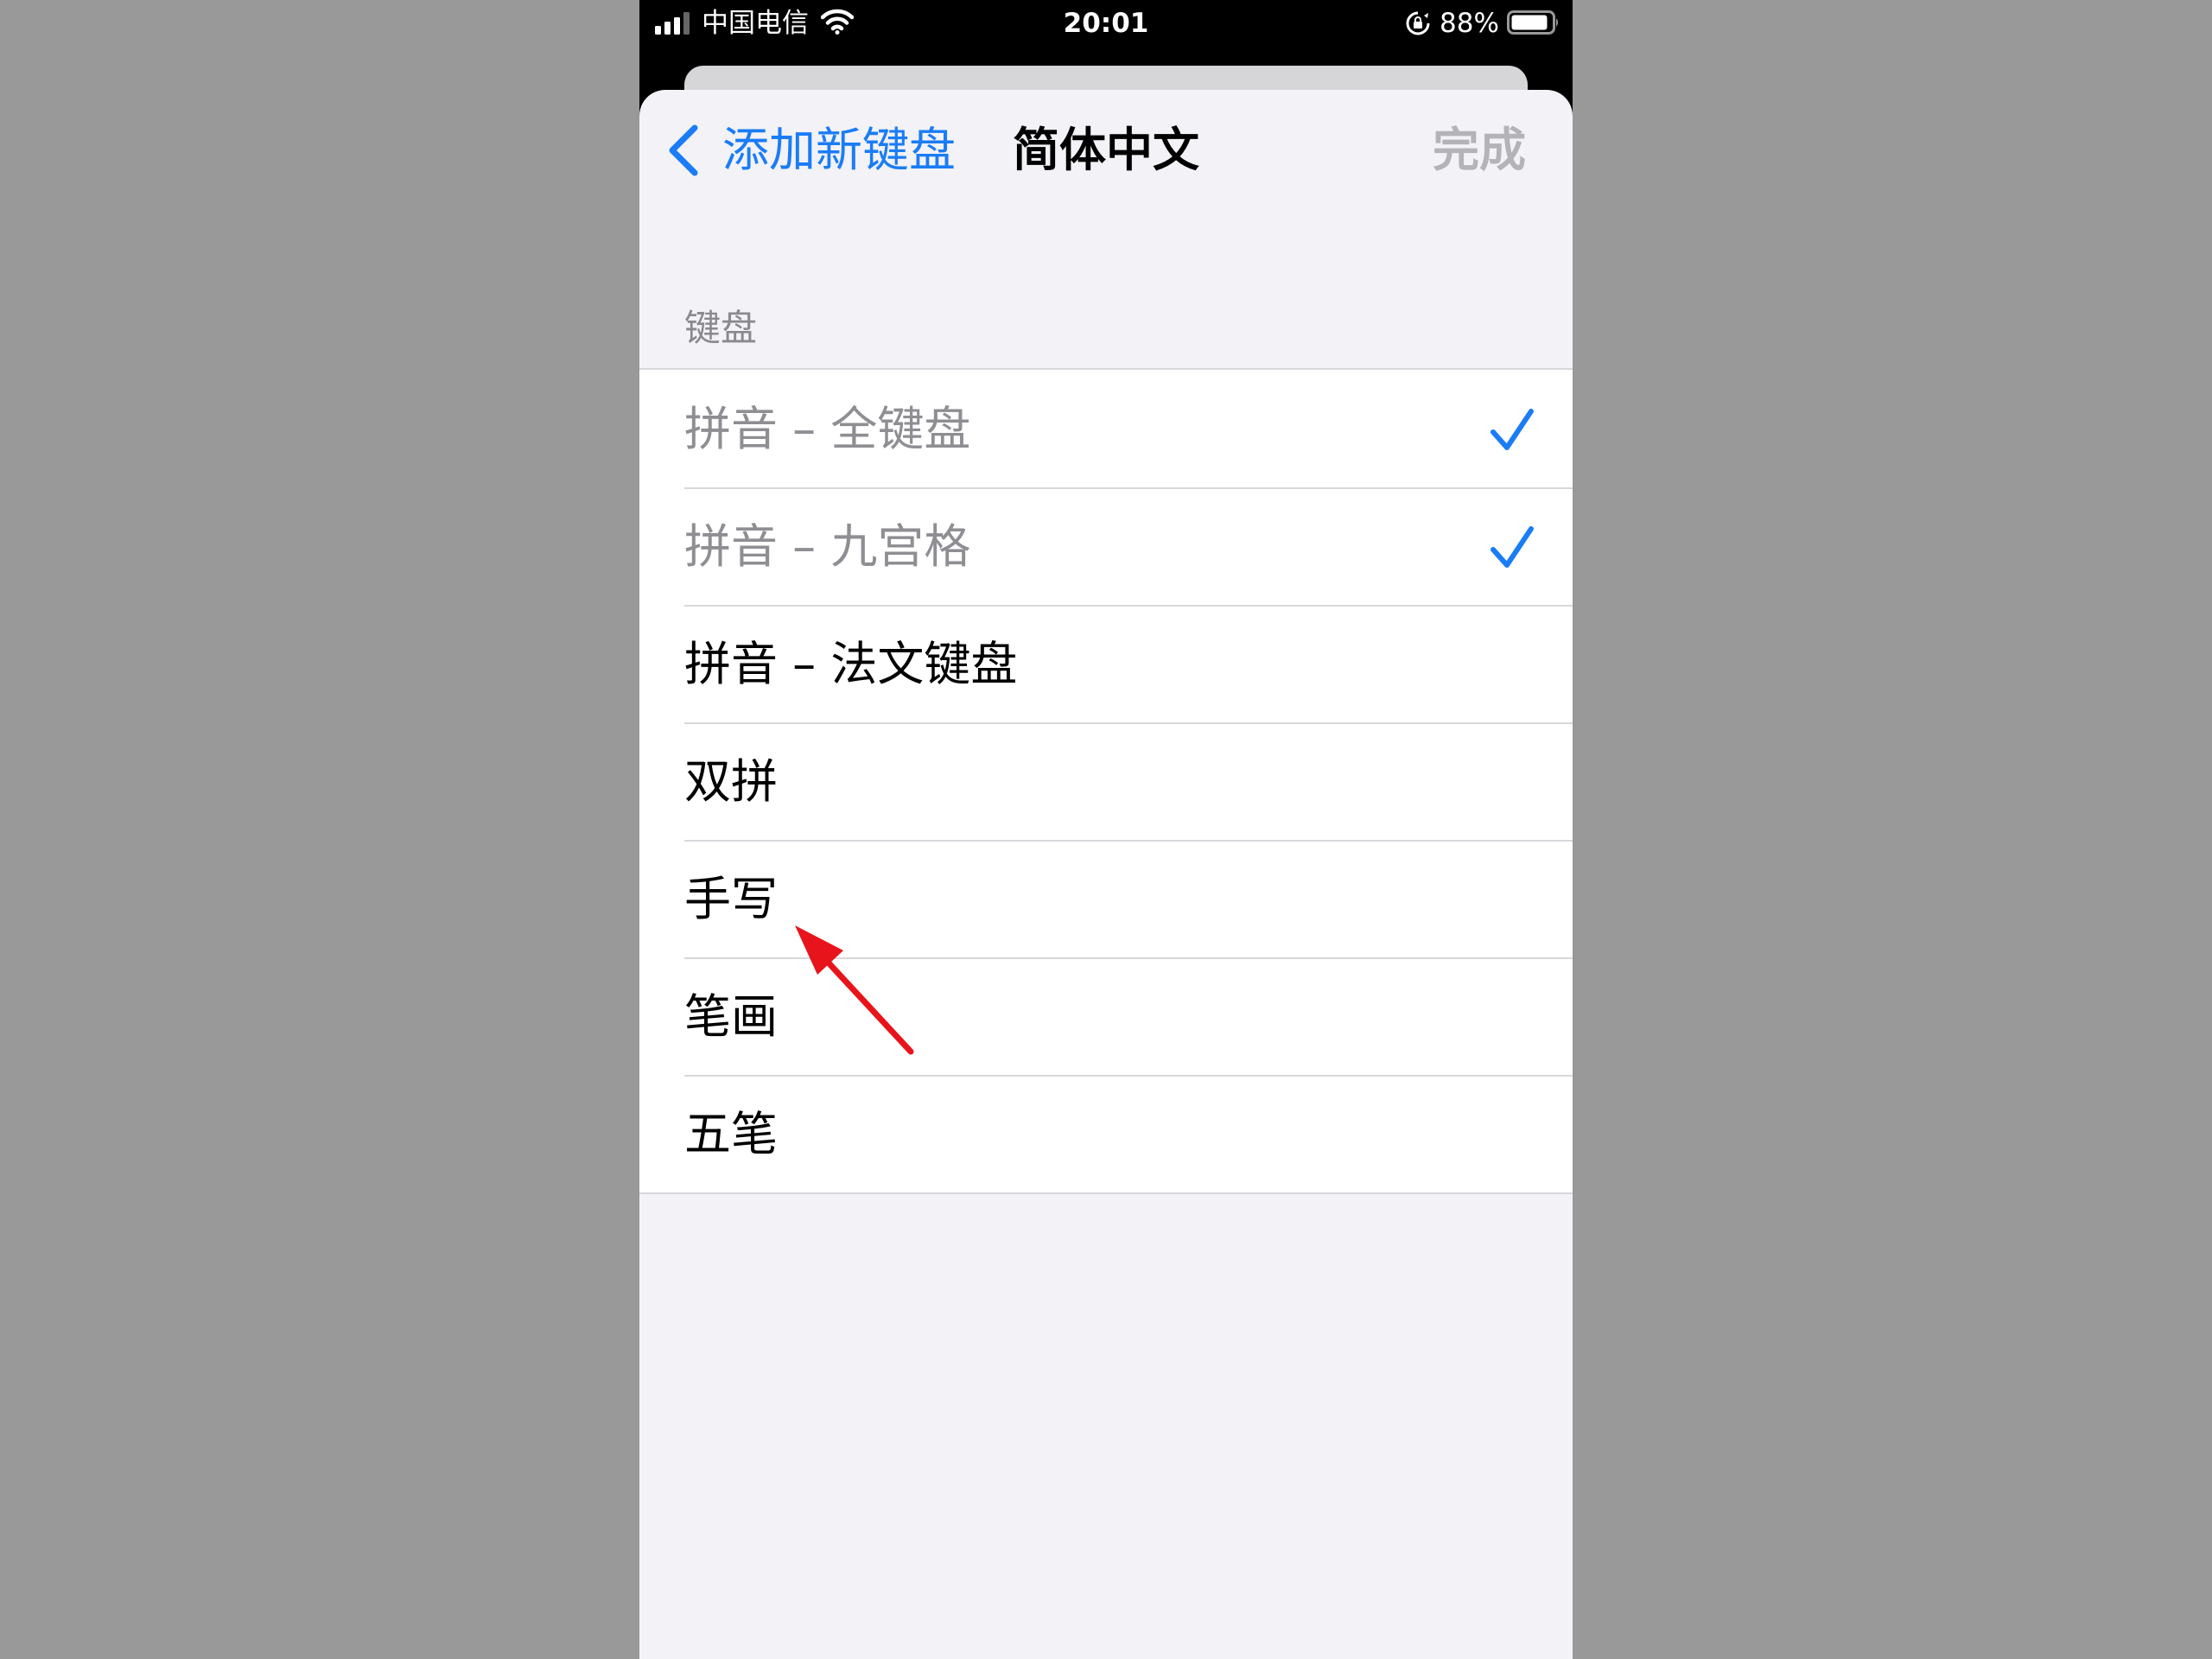 This screenshot has height=1659, width=2212. Describe the element at coordinates (721, 328) in the screenshot. I see `section-header: 键盘` at that location.